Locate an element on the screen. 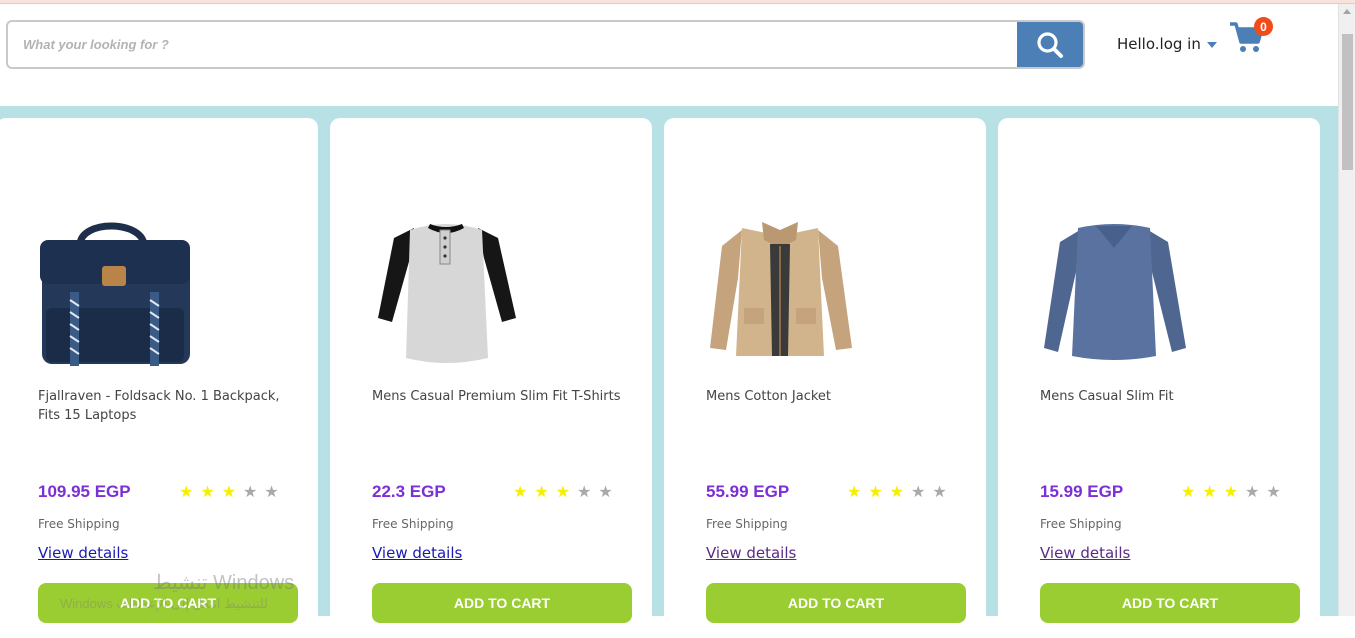 The image size is (1355, 638). search-bar is located at coordinates (545, 44).